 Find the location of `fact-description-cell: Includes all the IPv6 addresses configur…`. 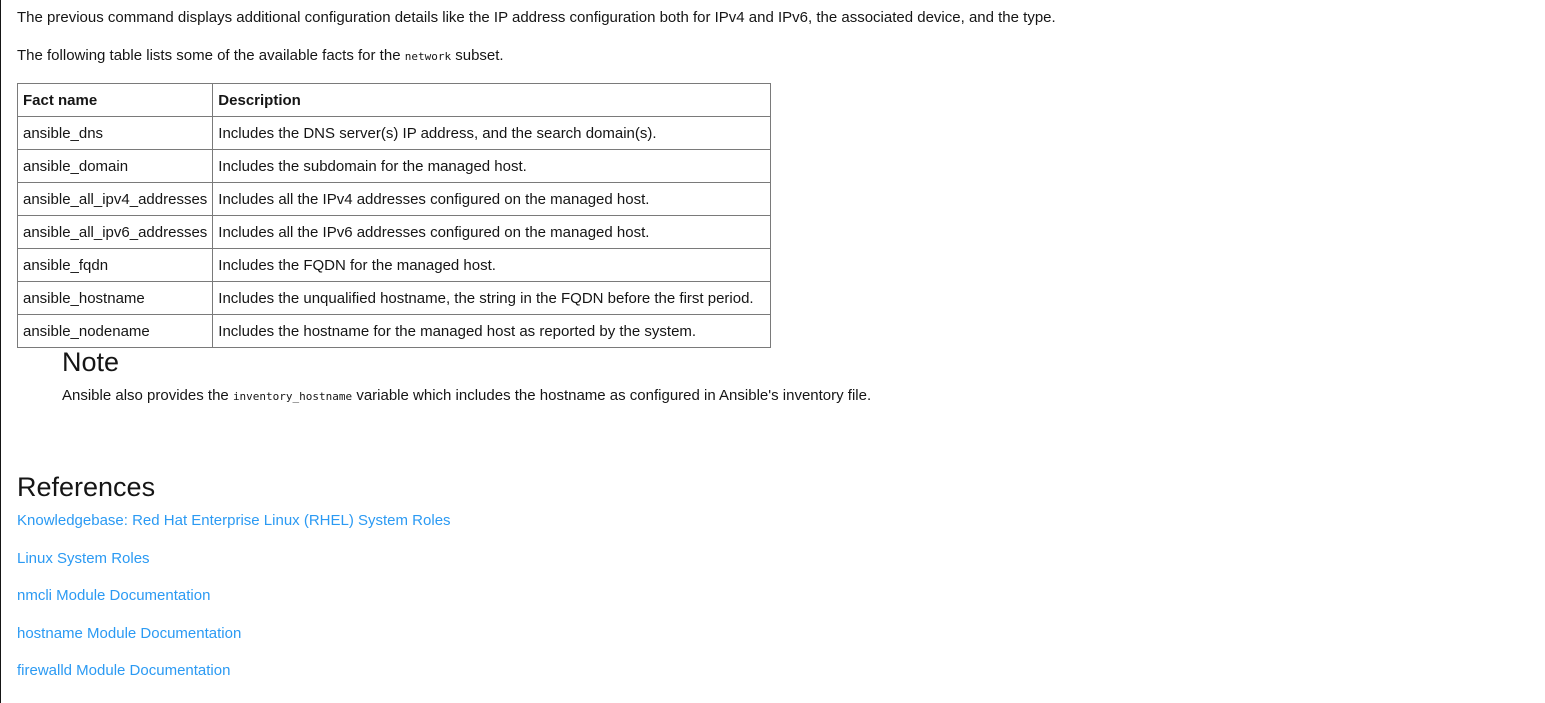

fact-description-cell: Includes all the IPv6 addresses configur… is located at coordinates (492, 232).